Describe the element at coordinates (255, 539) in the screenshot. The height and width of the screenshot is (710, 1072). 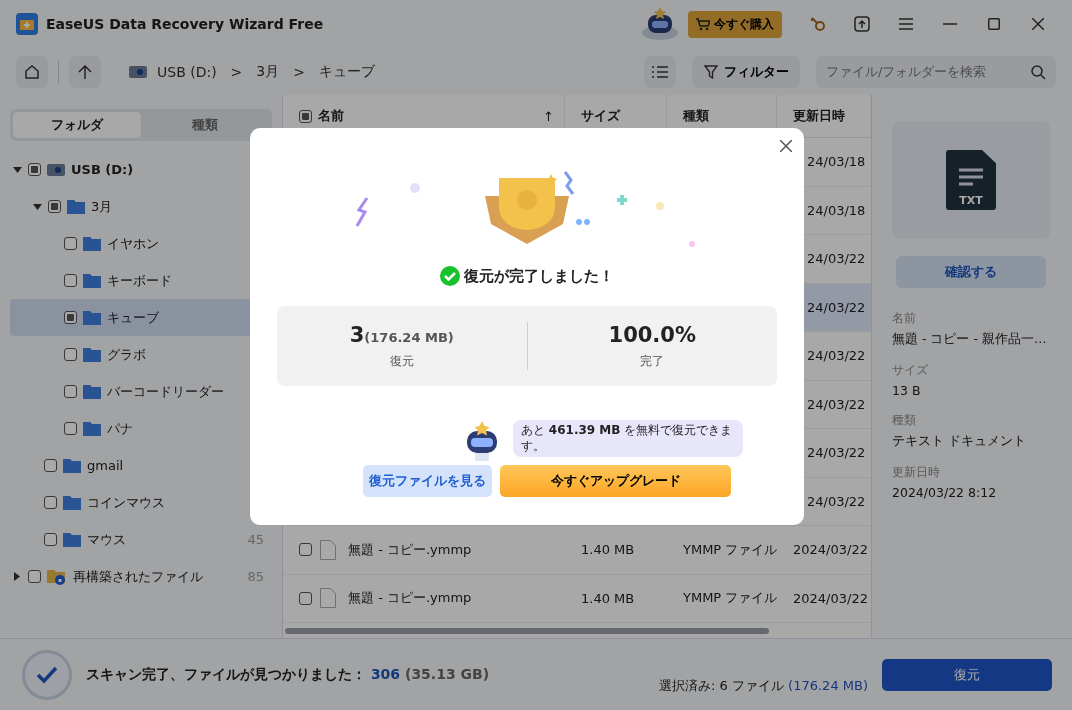
I see `item-count: 45` at that location.